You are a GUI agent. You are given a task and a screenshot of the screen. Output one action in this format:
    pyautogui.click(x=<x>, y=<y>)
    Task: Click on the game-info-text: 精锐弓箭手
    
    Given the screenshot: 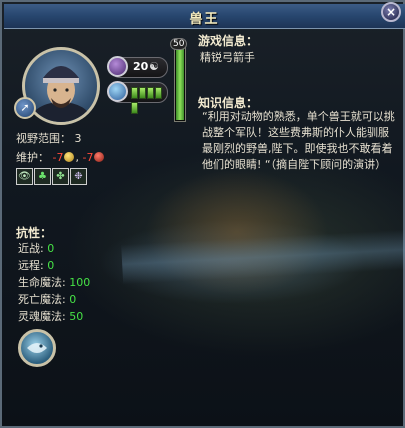 What is the action you would take?
    pyautogui.click(x=227, y=57)
    